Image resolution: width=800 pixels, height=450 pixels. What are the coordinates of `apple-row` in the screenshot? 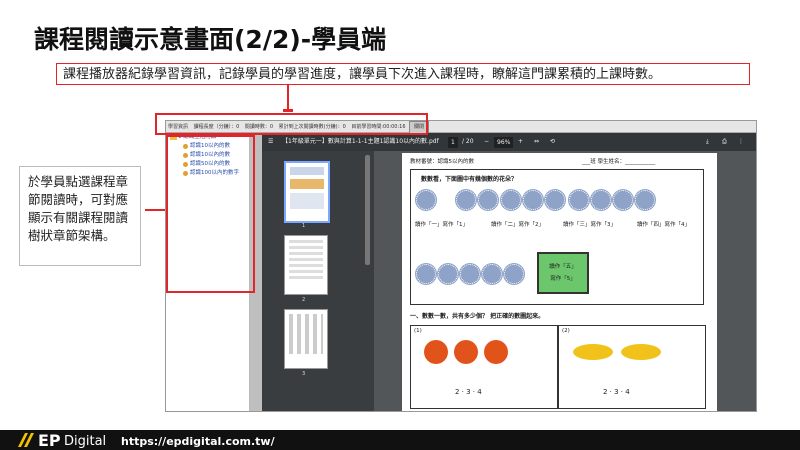 It's located at (466, 353).